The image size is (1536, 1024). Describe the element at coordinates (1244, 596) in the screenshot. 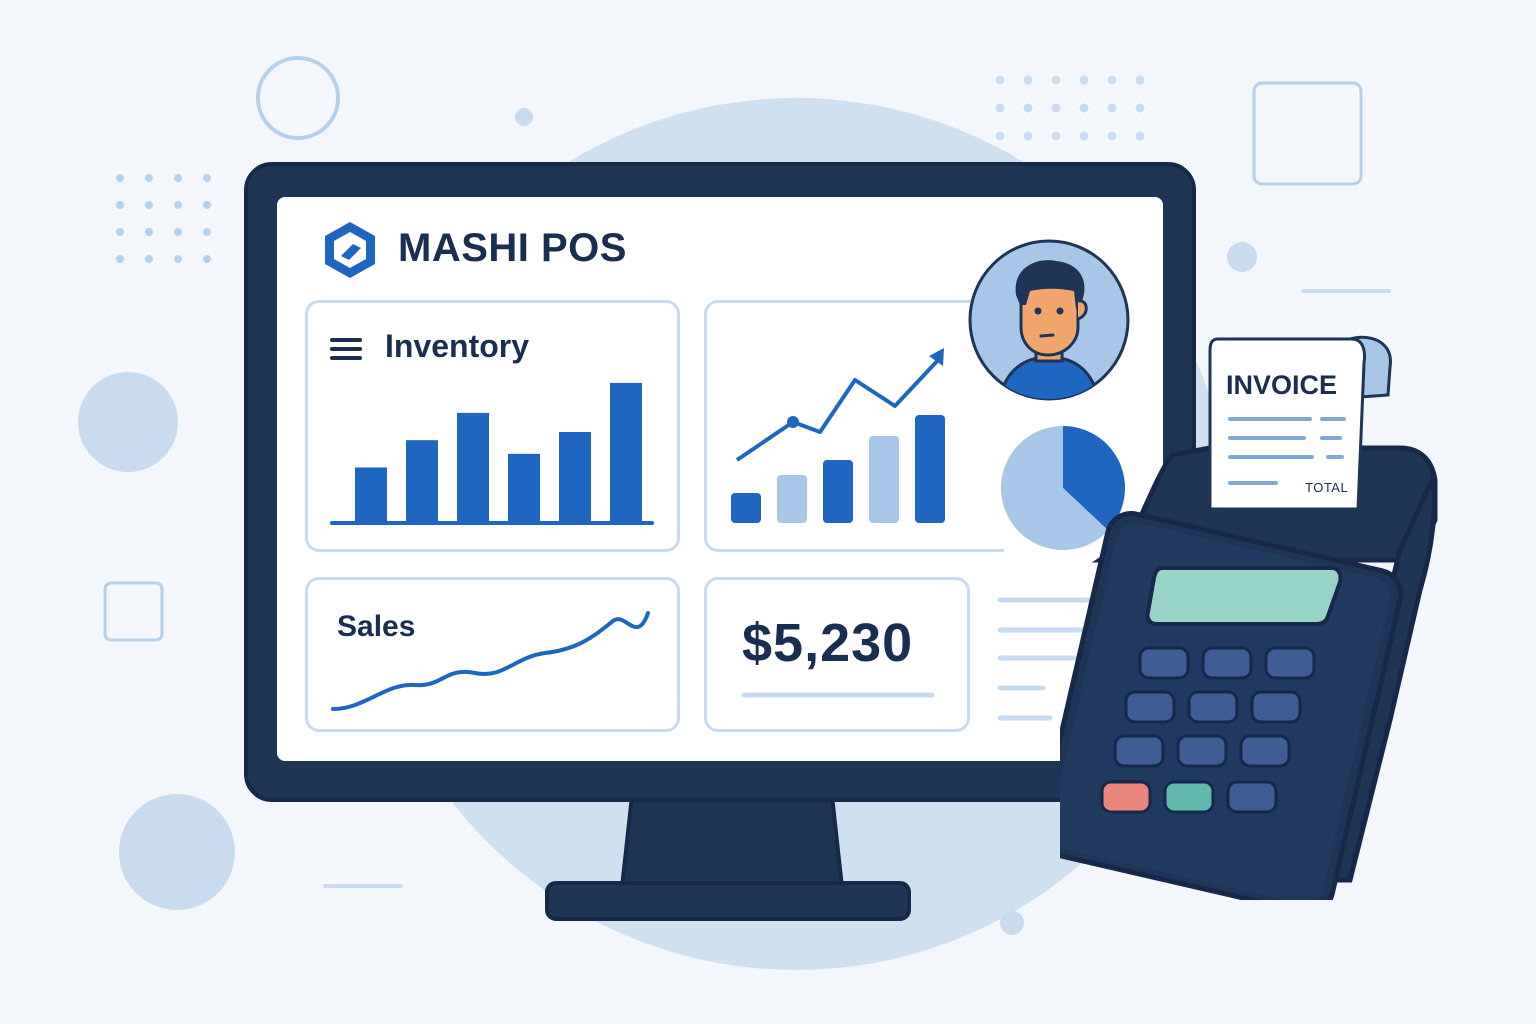

I see `terminal-display` at that location.